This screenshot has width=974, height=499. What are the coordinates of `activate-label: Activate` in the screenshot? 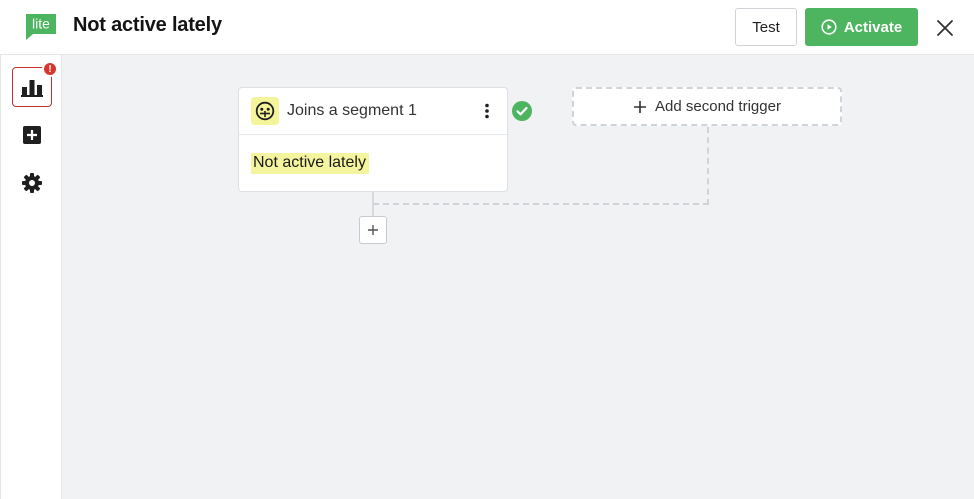 It's located at (873, 27).